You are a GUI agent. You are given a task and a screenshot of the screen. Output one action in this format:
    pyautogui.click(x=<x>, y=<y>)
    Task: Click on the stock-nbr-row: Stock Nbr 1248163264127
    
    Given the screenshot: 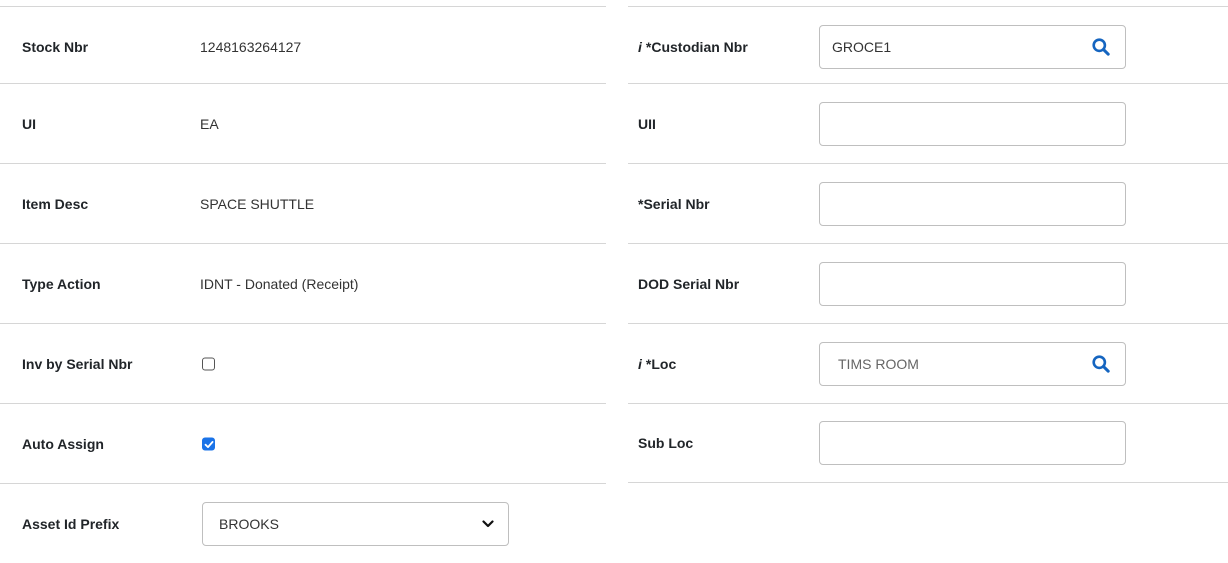 What is the action you would take?
    pyautogui.click(x=303, y=46)
    